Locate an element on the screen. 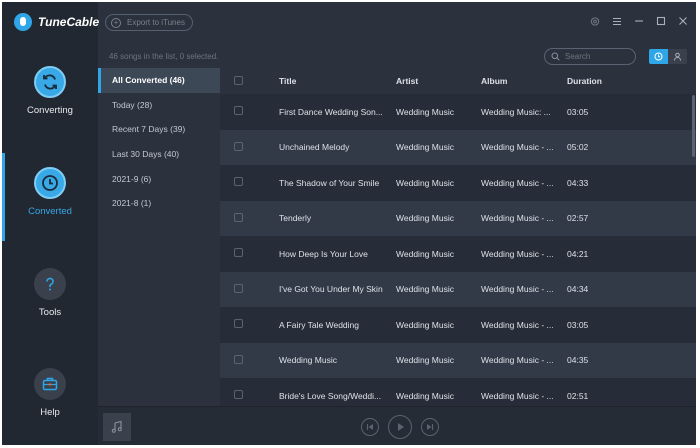 This screenshot has height=448, width=700. nav-label-help: Help is located at coordinates (50, 412).